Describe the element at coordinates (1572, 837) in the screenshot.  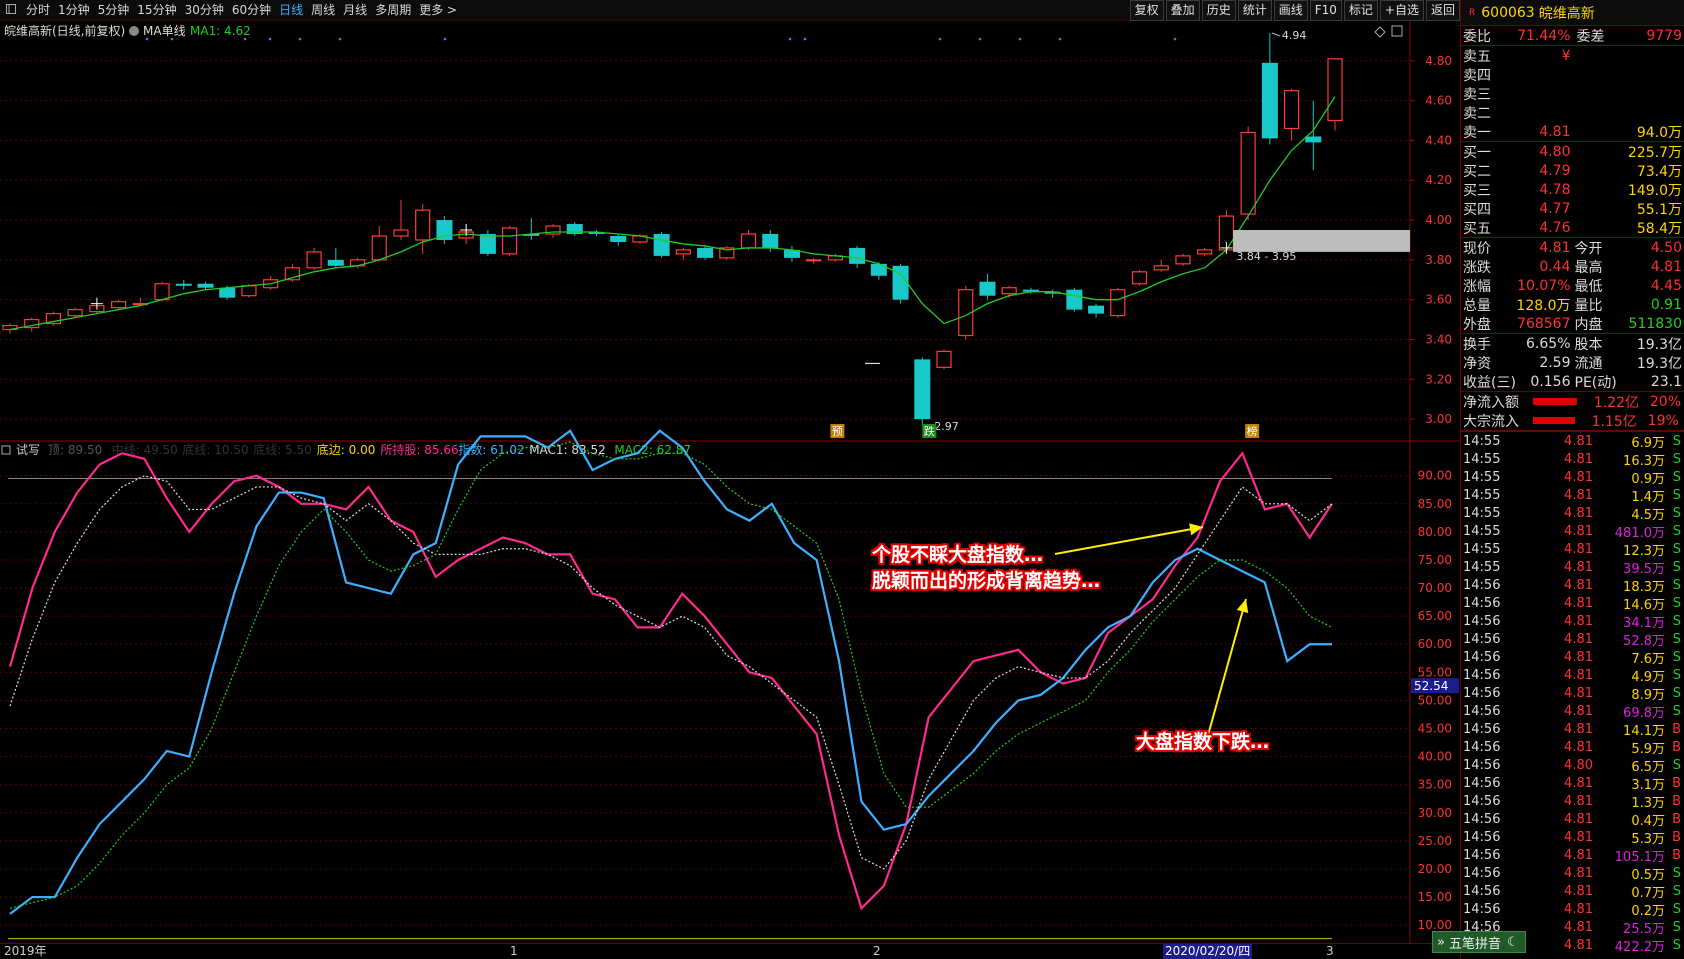
I see `tick-row: 14:56 4.81 5.3万 B` at that location.